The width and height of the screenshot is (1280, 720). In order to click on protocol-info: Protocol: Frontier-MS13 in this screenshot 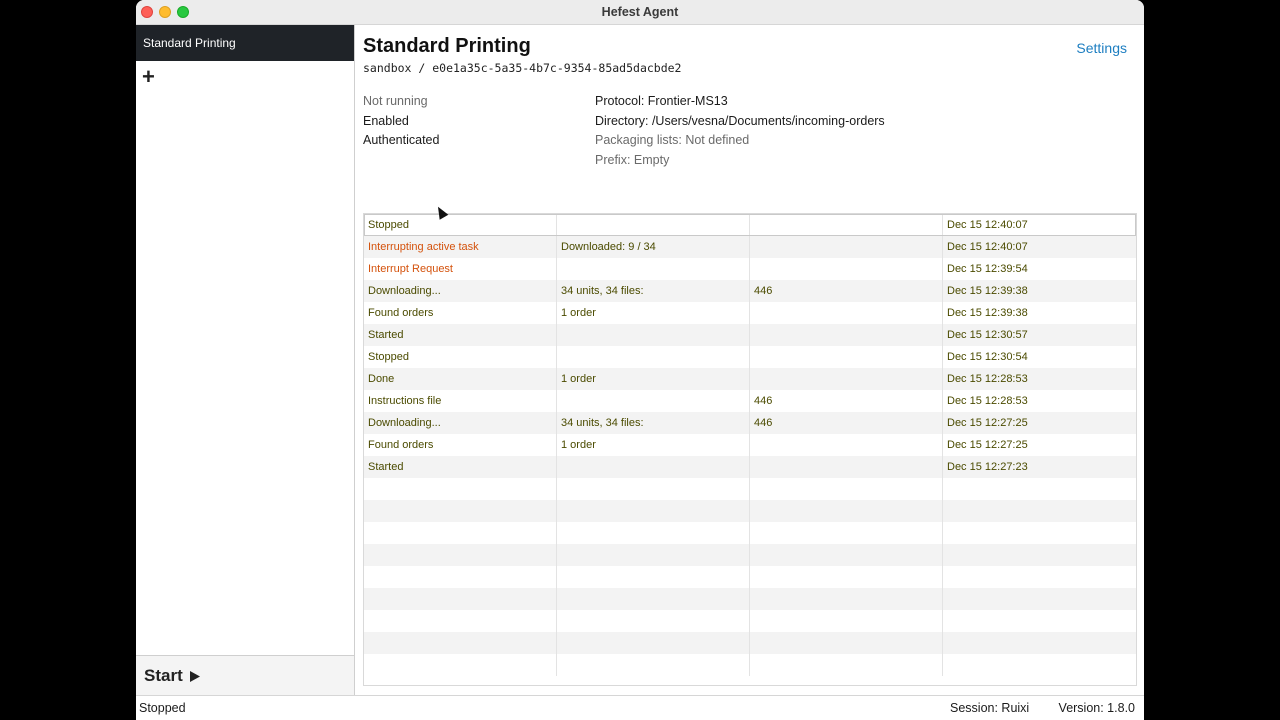, I will do `click(661, 101)`.